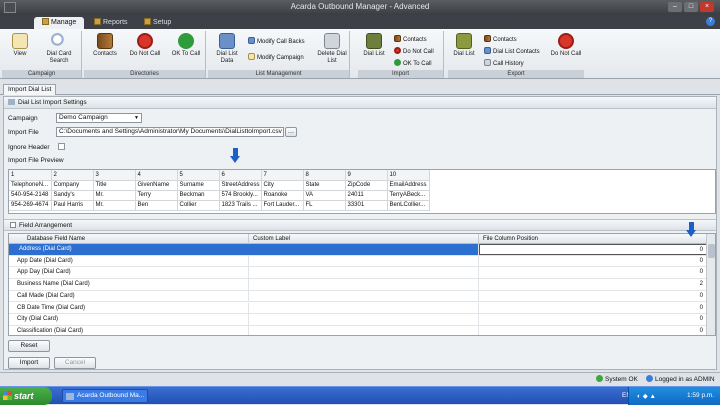  What do you see at coordinates (464, 45) in the screenshot?
I see `export-dial-list-button: Dial List` at bounding box center [464, 45].